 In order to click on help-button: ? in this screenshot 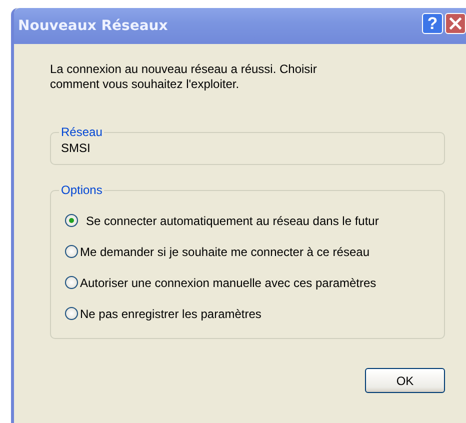, I will do `click(432, 23)`.